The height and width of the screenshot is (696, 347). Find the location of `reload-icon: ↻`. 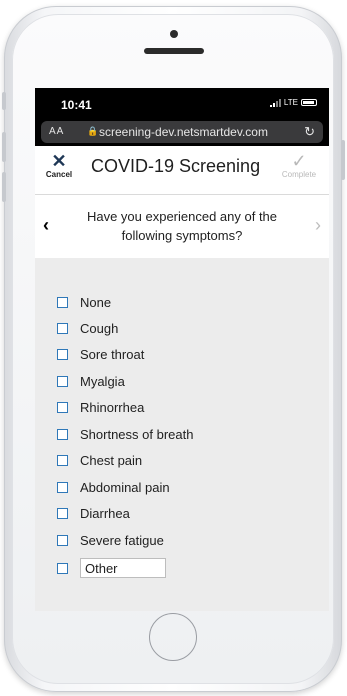

reload-icon: ↻ is located at coordinates (309, 132).